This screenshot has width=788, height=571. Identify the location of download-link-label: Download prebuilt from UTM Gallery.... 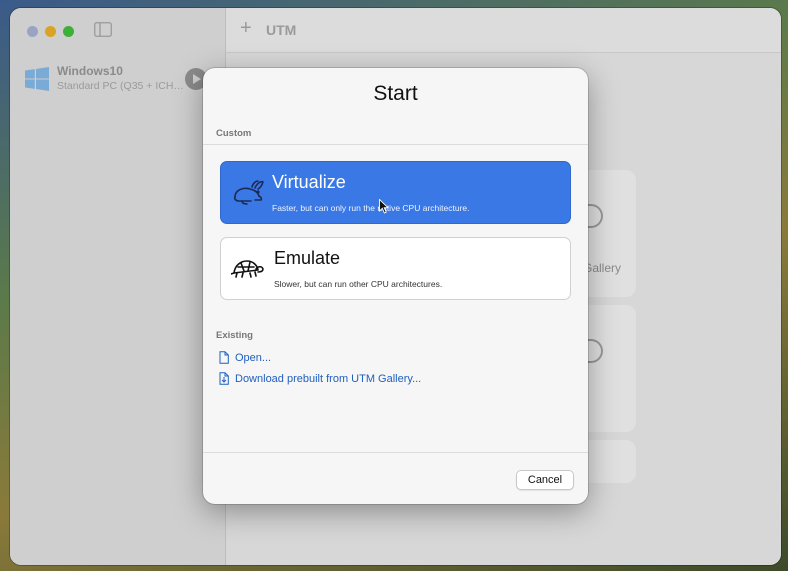
(328, 378).